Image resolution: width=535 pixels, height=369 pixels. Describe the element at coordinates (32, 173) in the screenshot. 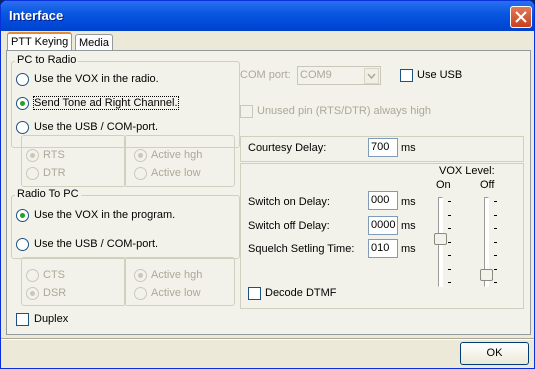

I see `dtr-radio` at that location.